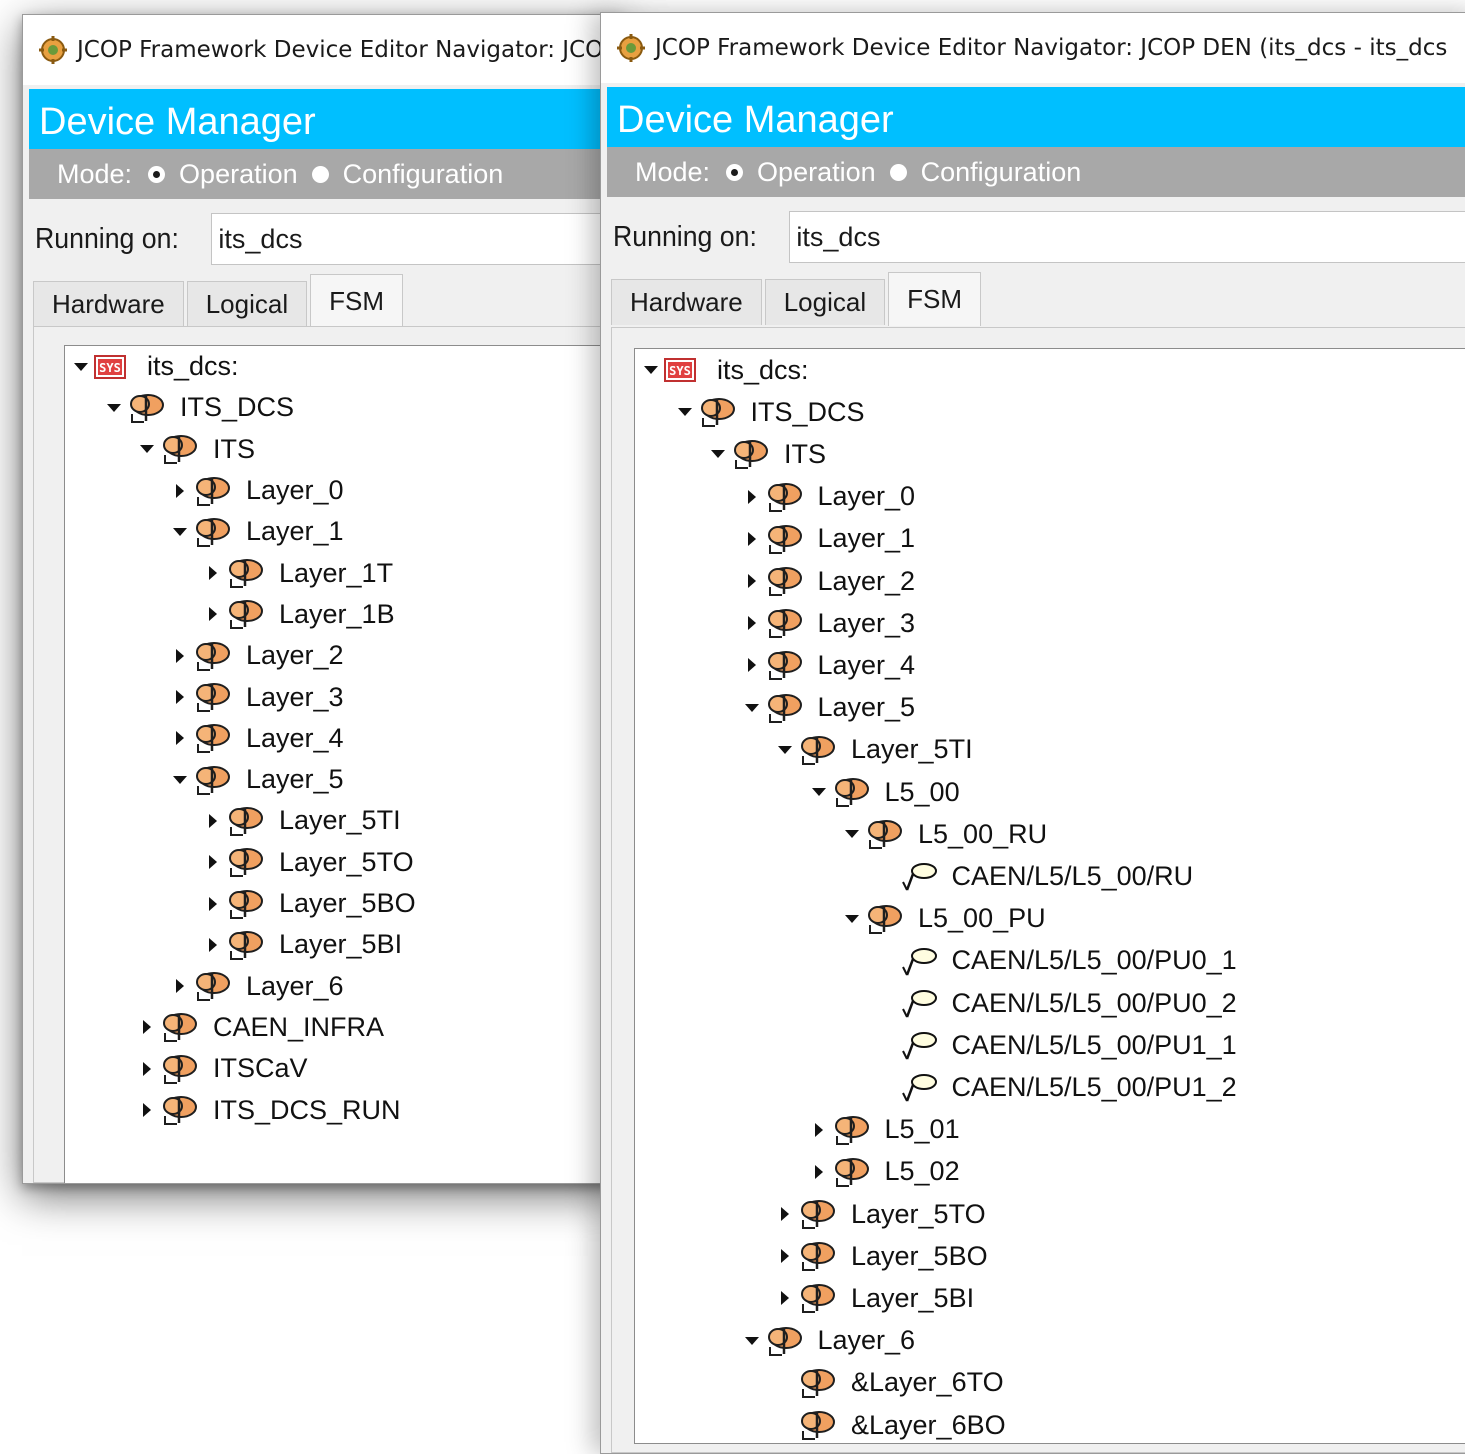 This screenshot has height=1454, width=1465. Describe the element at coordinates (890, 1383) in the screenshot. I see `tree-item: &Layer_6TO` at that location.